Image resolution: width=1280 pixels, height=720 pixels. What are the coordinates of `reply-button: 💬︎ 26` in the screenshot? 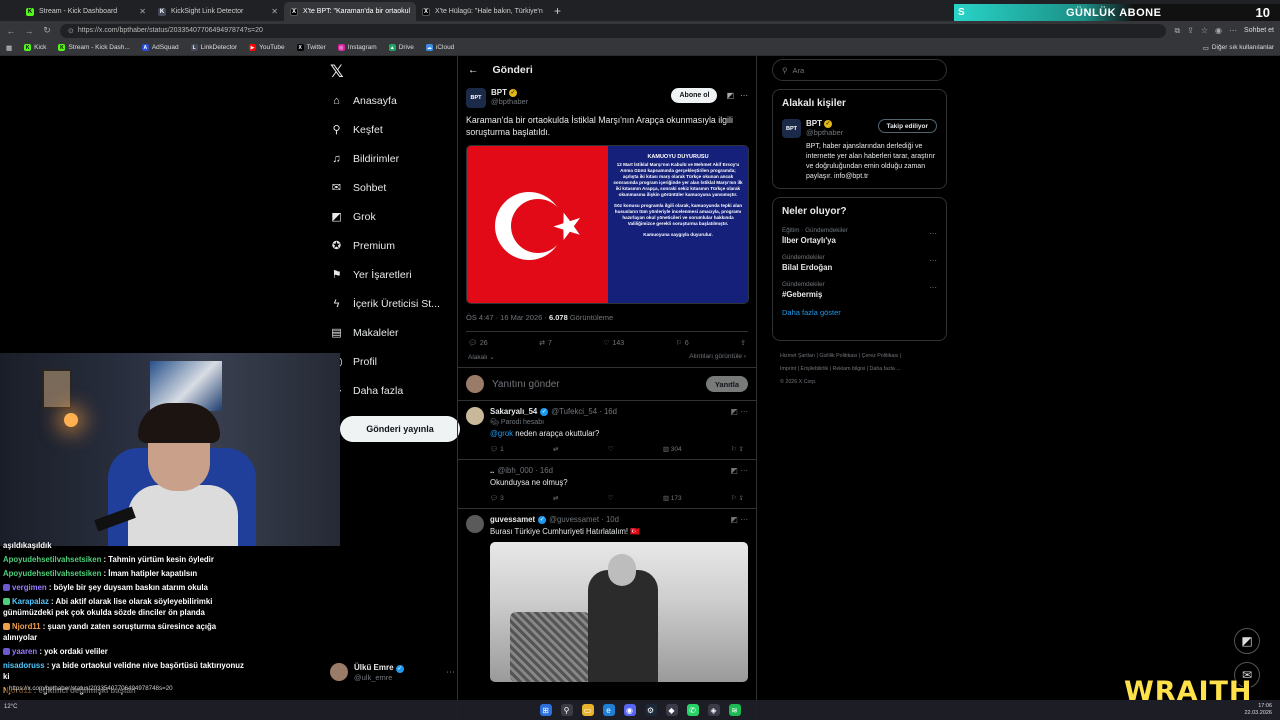 It's located at (478, 343).